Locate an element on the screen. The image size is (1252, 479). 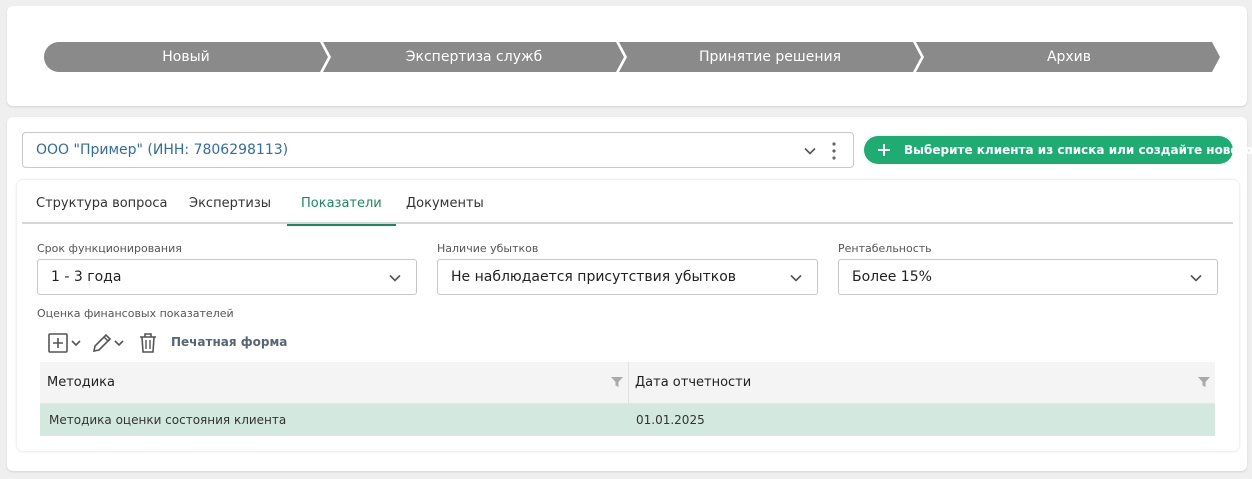
term-label: Срок функционирования is located at coordinates (109, 248).